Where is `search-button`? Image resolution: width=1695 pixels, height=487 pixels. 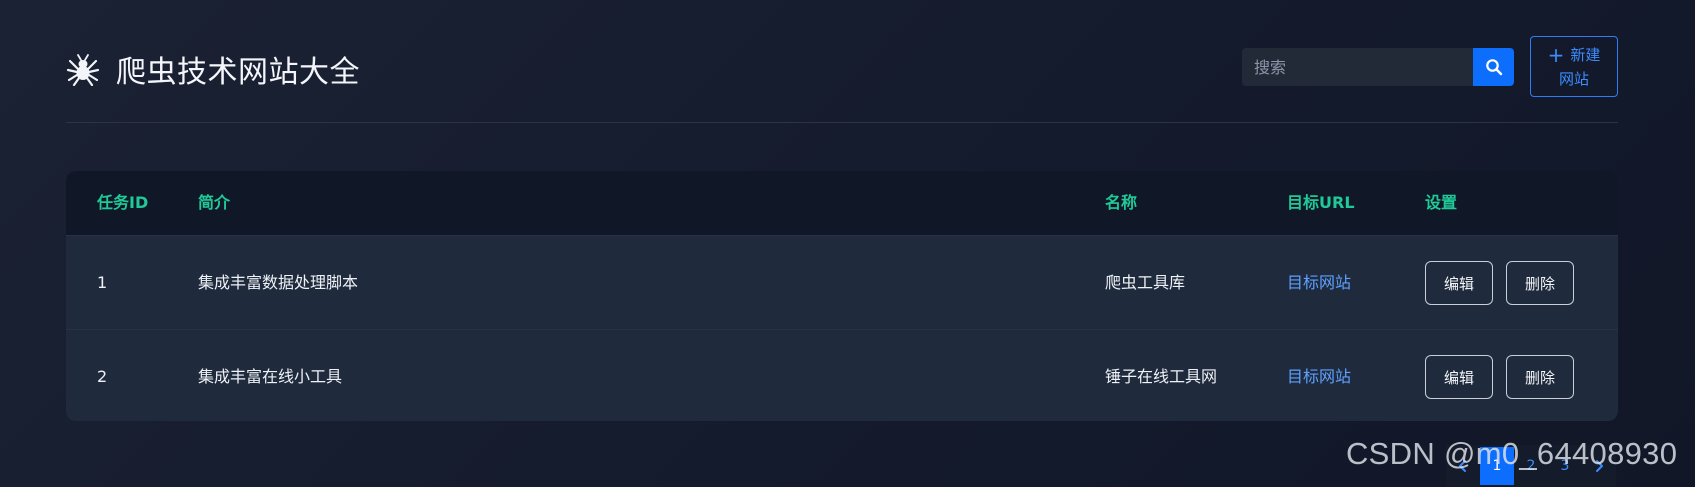 search-button is located at coordinates (1493, 67).